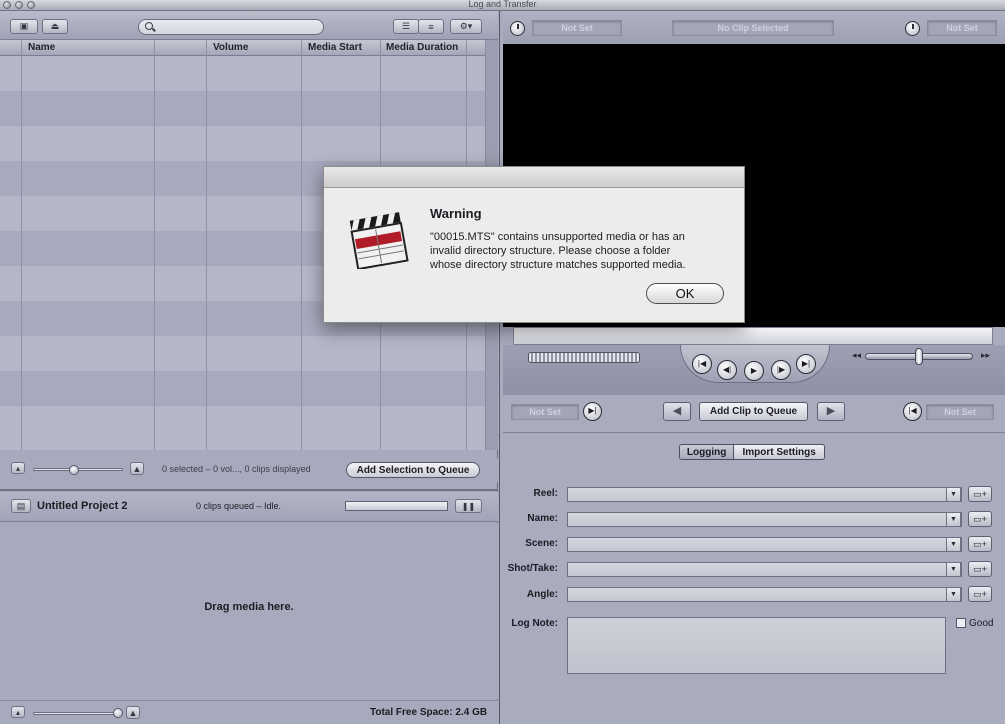  Describe the element at coordinates (466, 26) in the screenshot. I see `action-menu-button: ⚙▾` at that location.